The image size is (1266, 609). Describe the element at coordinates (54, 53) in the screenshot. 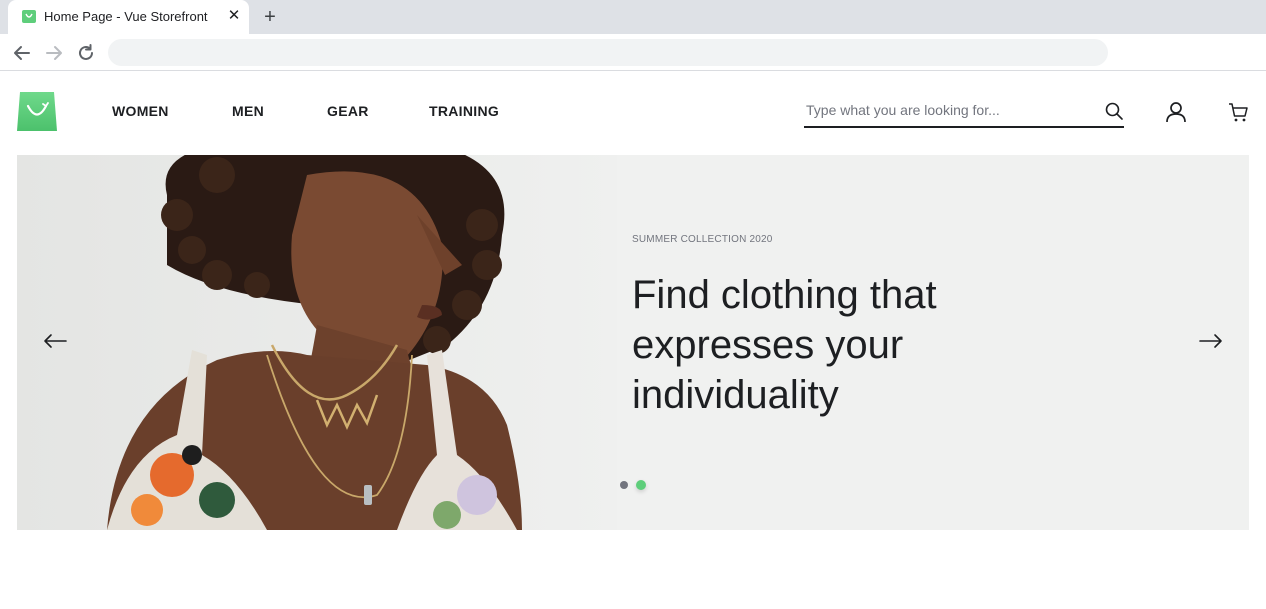

I see `forward-arrow-icon` at that location.